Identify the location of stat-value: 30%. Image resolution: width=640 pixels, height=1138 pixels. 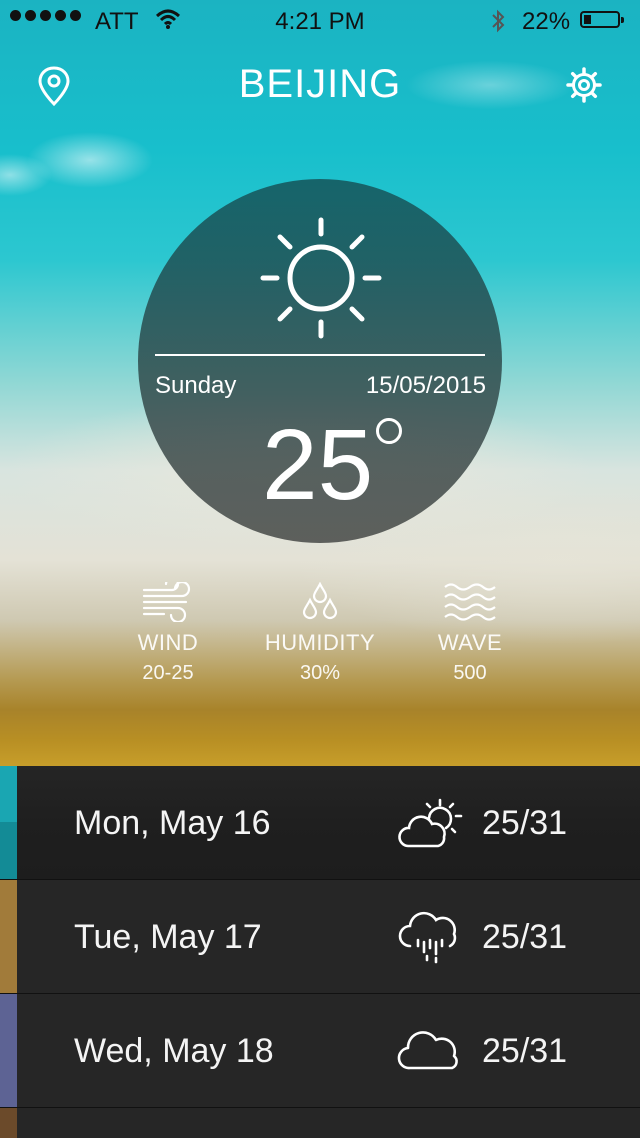
(320, 673).